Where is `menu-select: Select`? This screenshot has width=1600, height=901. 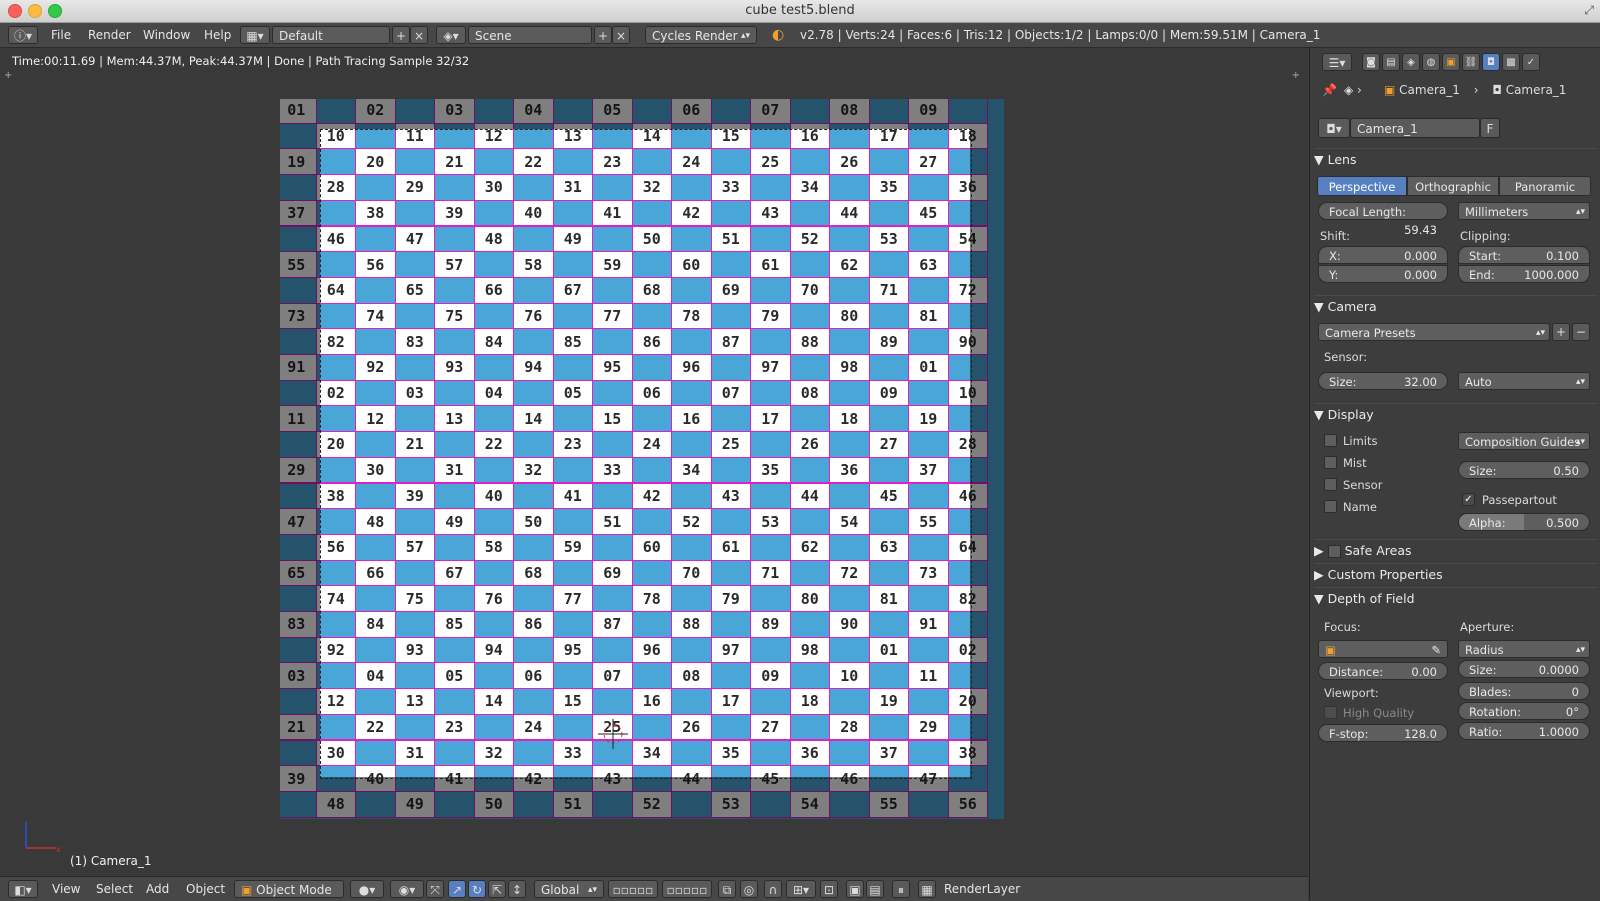
menu-select: Select is located at coordinates (114, 889).